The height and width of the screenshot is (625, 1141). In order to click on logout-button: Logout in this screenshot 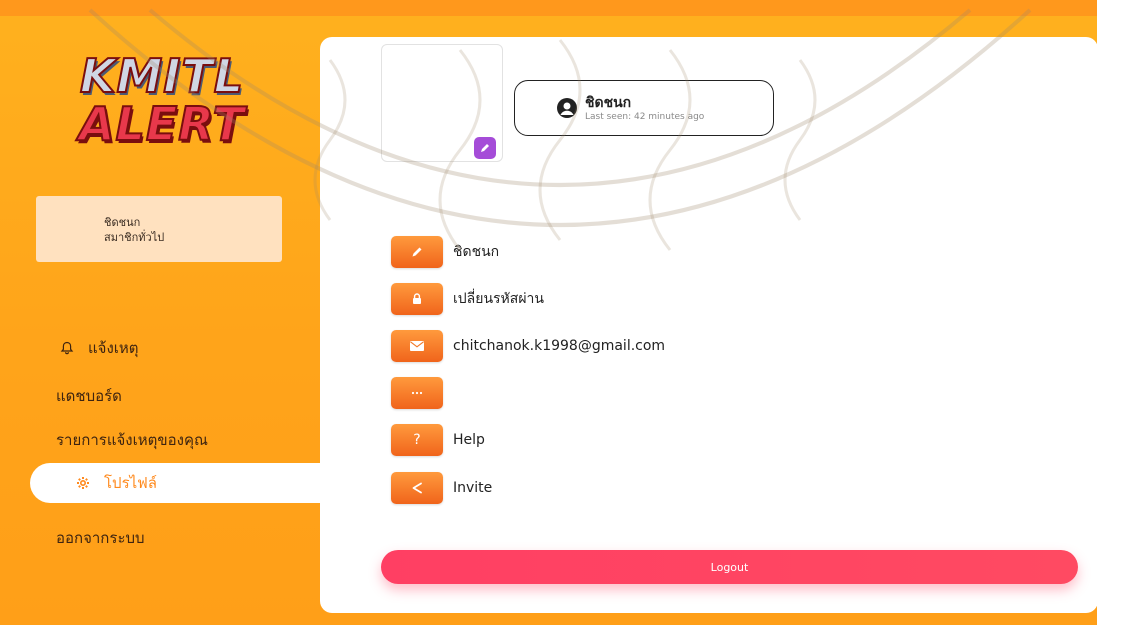, I will do `click(729, 567)`.